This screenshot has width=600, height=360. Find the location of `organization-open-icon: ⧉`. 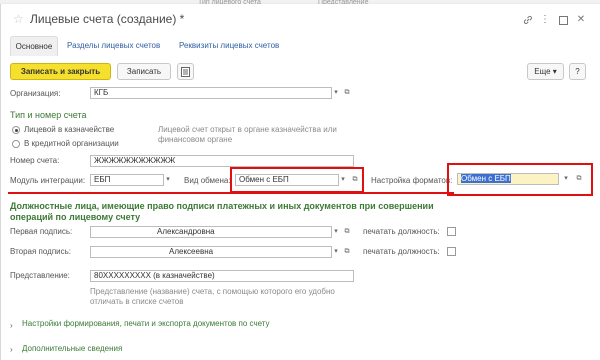

organization-open-icon: ⧉ is located at coordinates (347, 93).